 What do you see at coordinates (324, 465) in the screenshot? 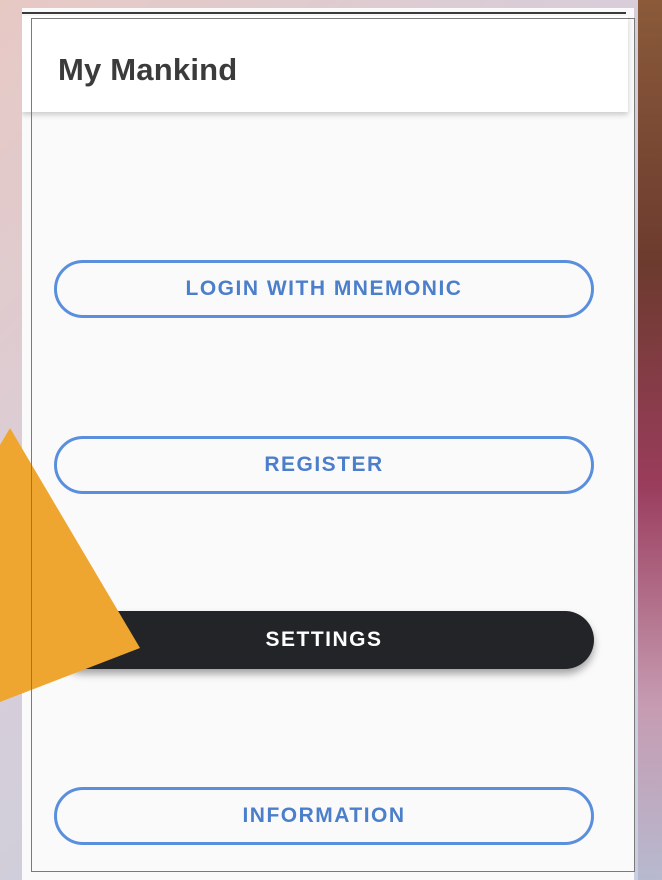
I see `register-button: REGISTER` at bounding box center [324, 465].